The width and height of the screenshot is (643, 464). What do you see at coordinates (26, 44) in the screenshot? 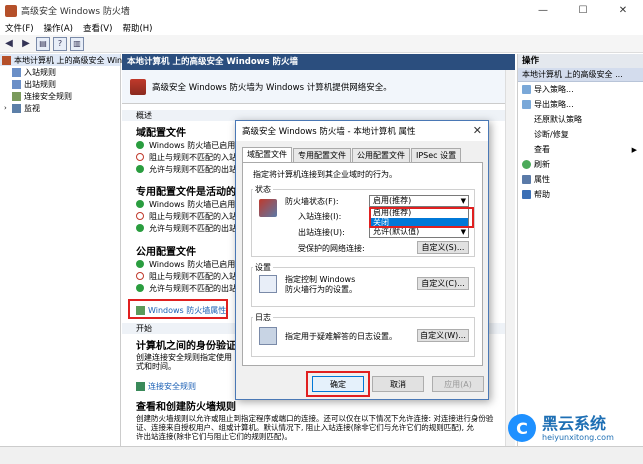
I see `forward-arrow-icon: ▶` at bounding box center [26, 44].